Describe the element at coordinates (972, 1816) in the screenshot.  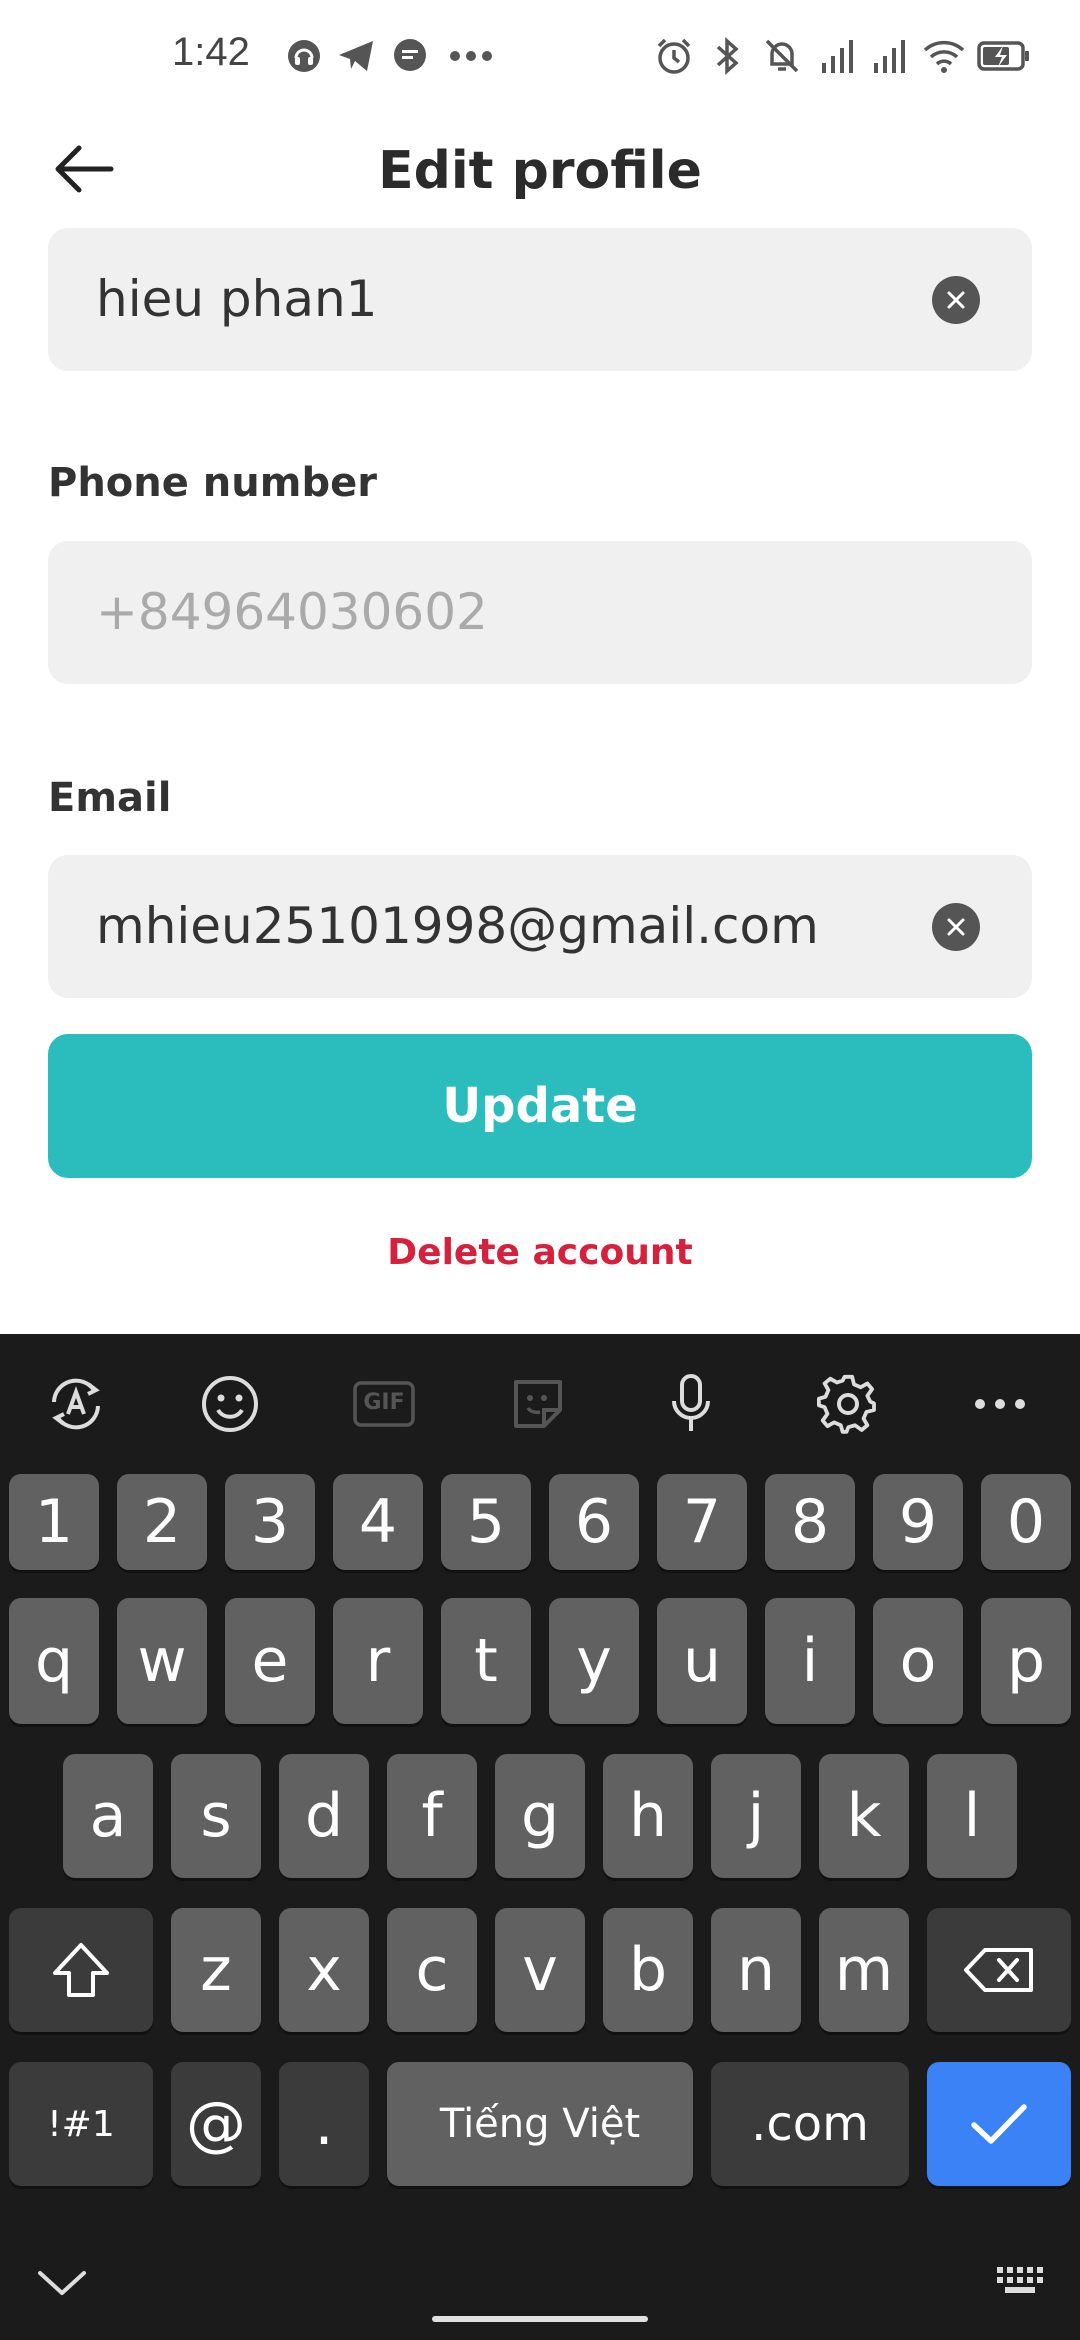
I see `key-l: l` at that location.